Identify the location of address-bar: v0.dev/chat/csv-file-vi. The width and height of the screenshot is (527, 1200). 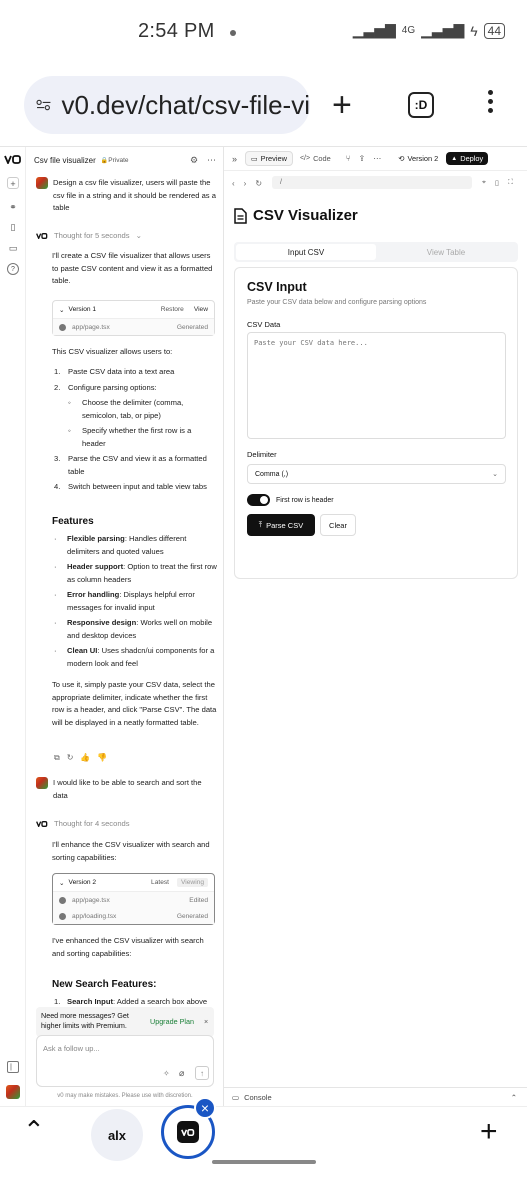
(167, 105).